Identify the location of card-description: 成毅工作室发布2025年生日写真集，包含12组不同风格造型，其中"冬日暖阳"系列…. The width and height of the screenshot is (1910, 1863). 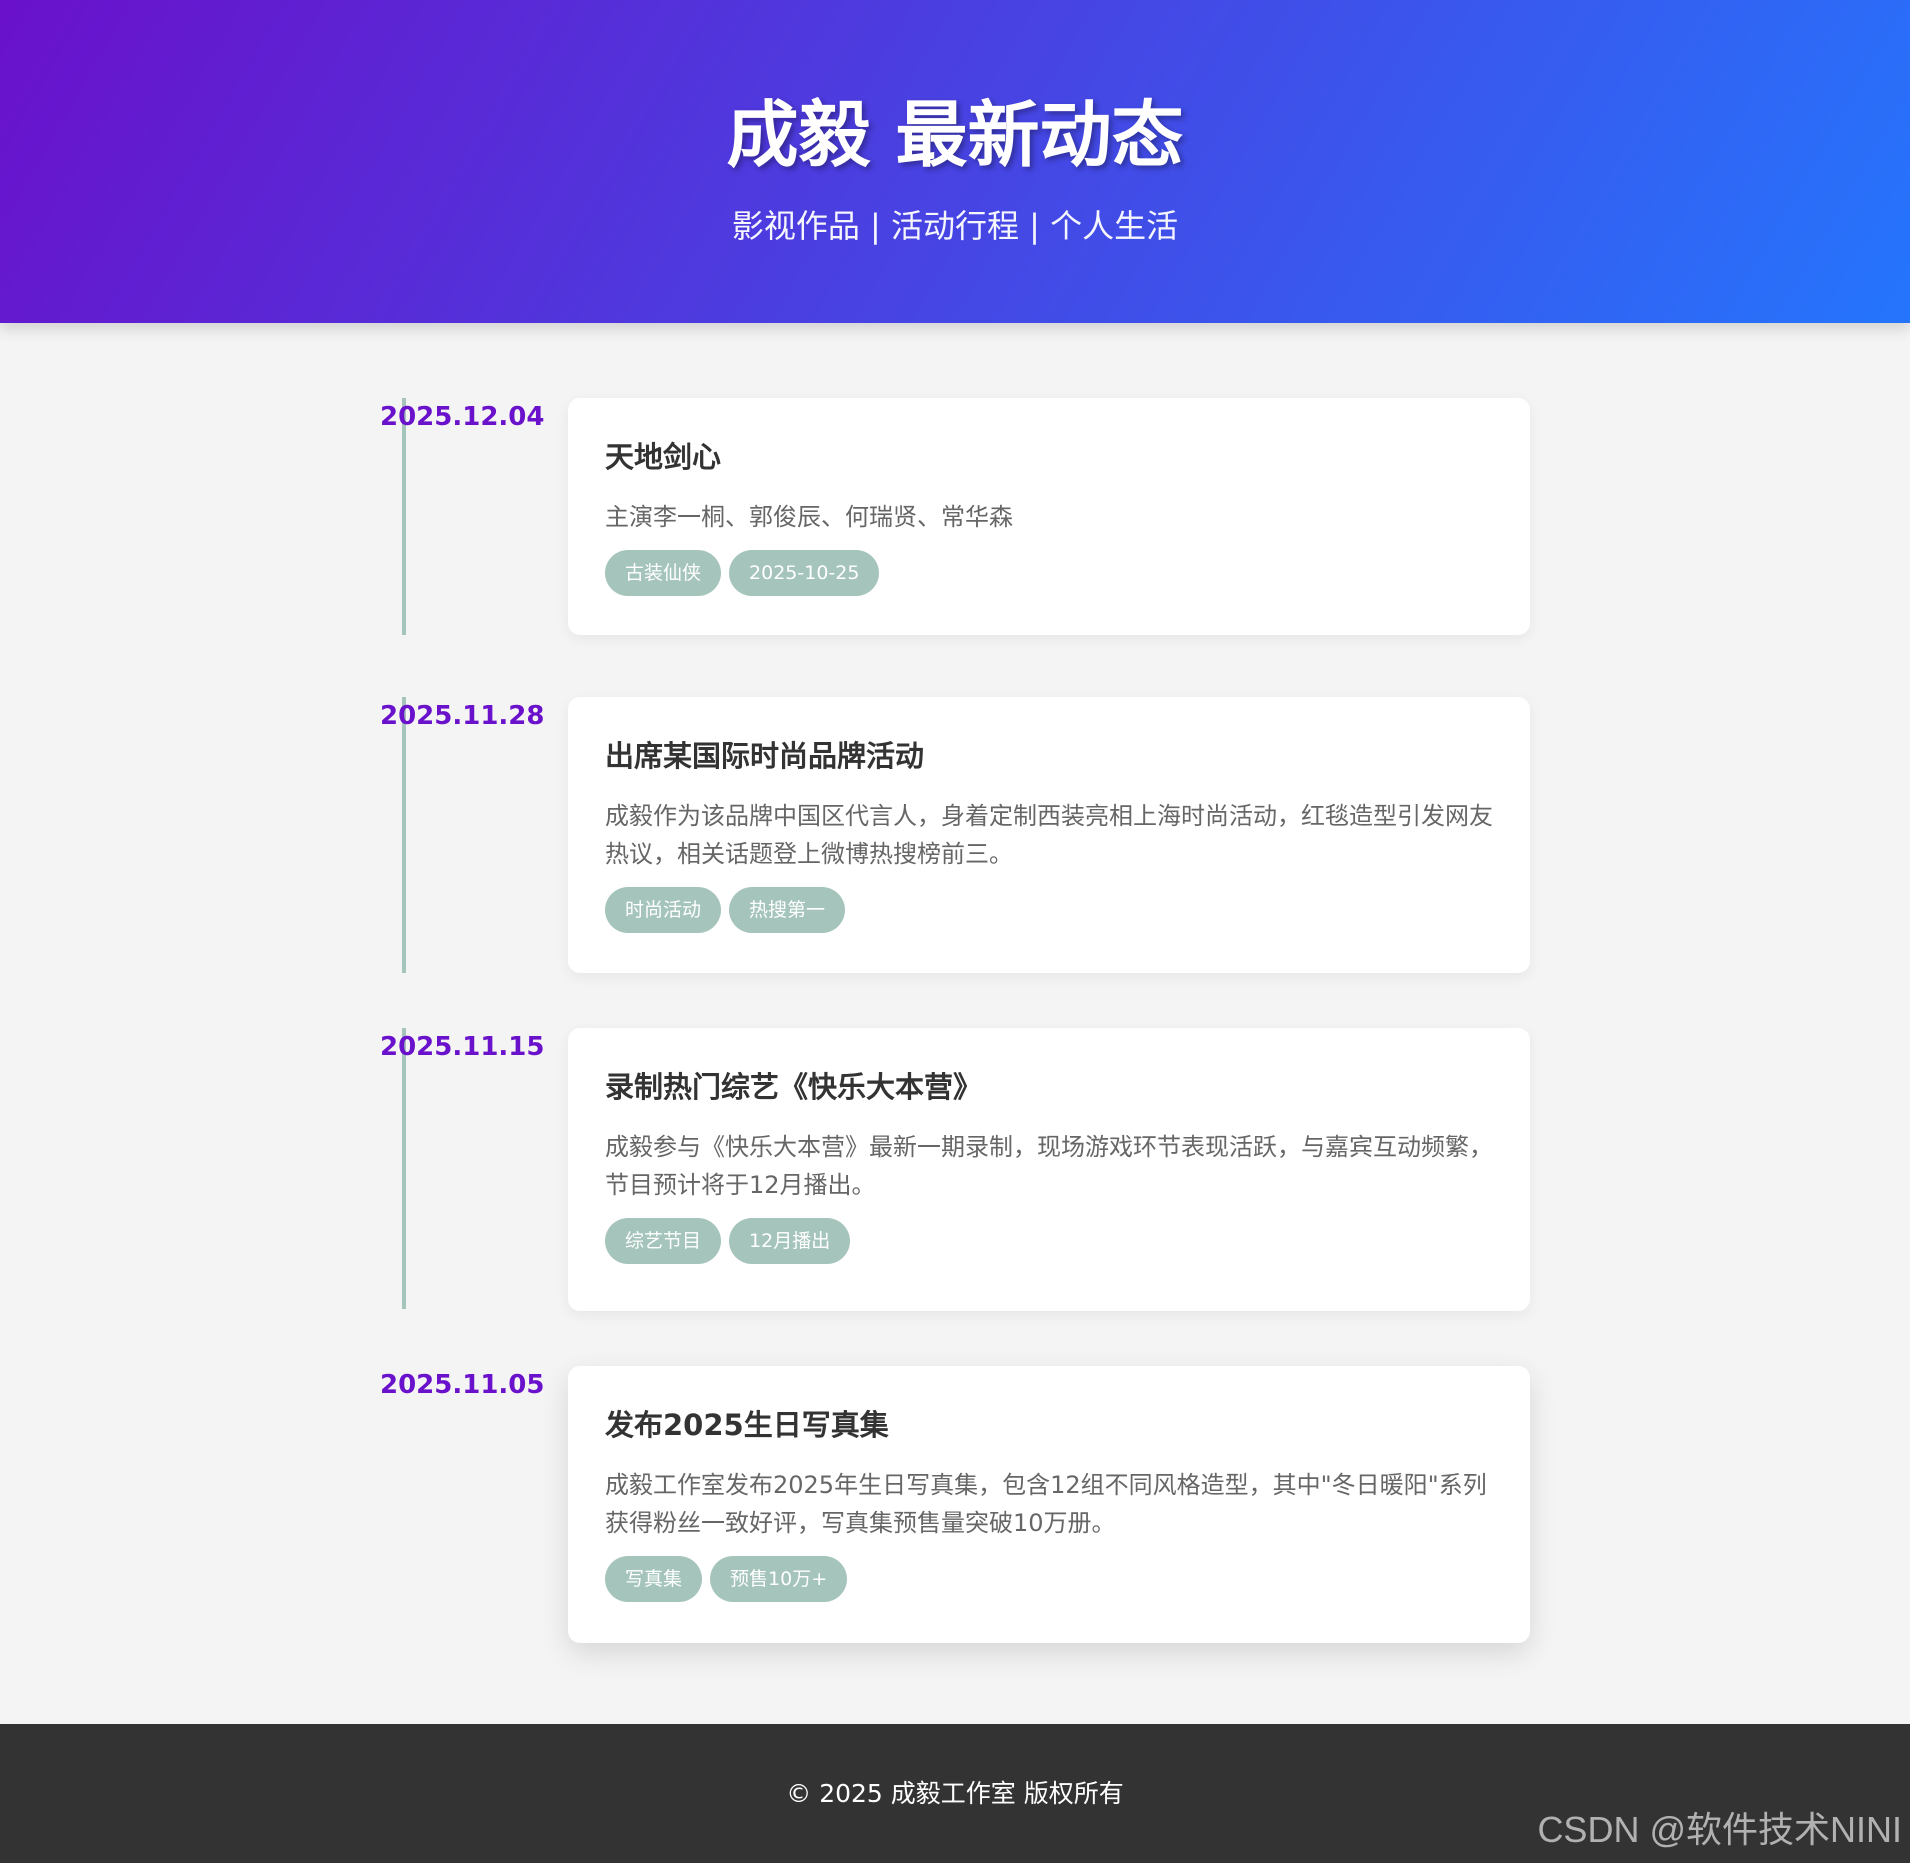
(1046, 1504).